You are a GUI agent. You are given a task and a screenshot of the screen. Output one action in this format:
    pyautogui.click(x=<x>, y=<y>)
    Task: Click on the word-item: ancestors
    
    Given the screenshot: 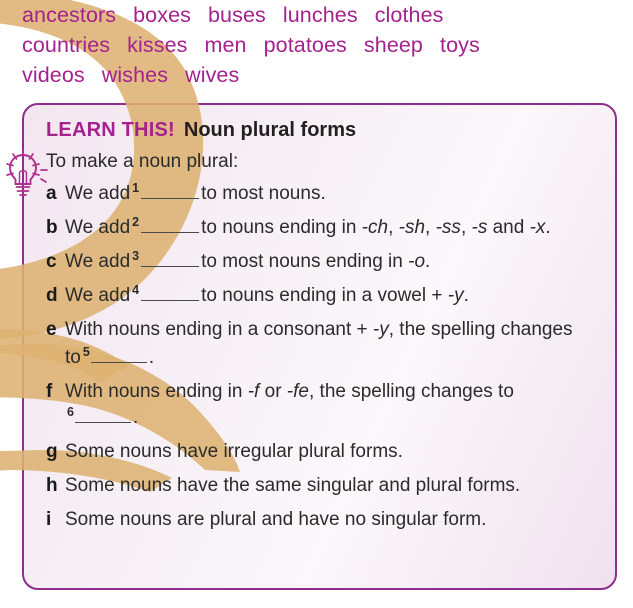 What is the action you would take?
    pyautogui.click(x=69, y=15)
    